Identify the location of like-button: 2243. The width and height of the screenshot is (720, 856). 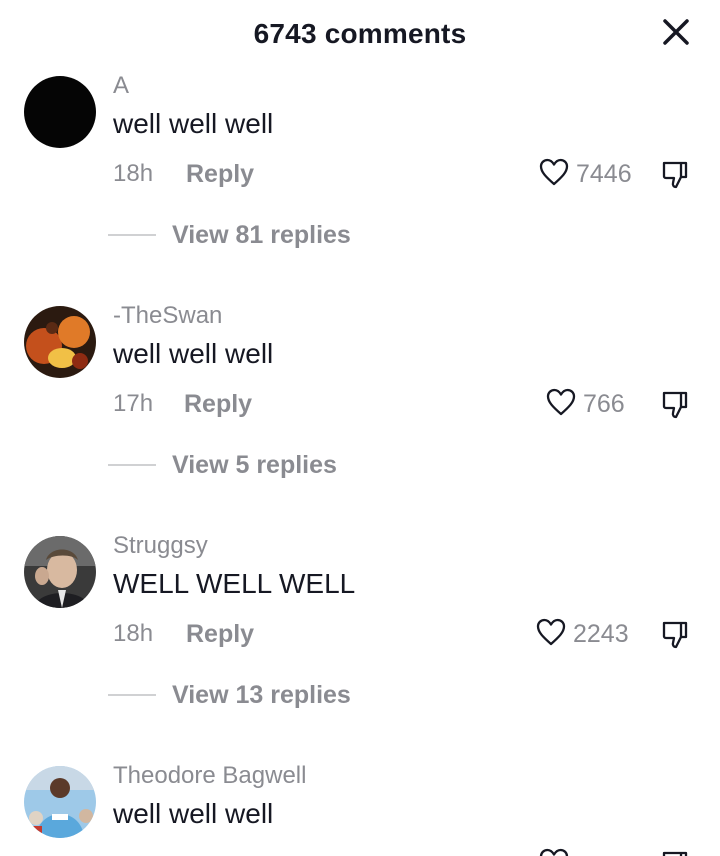
(582, 634).